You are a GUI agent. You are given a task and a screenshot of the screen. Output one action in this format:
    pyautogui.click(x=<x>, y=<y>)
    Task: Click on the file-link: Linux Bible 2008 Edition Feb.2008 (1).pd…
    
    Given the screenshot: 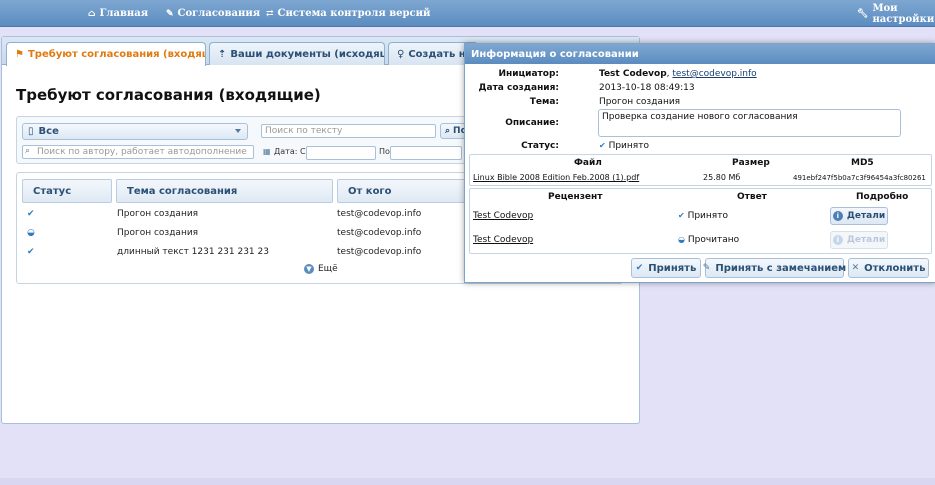 What is the action you would take?
    pyautogui.click(x=556, y=177)
    